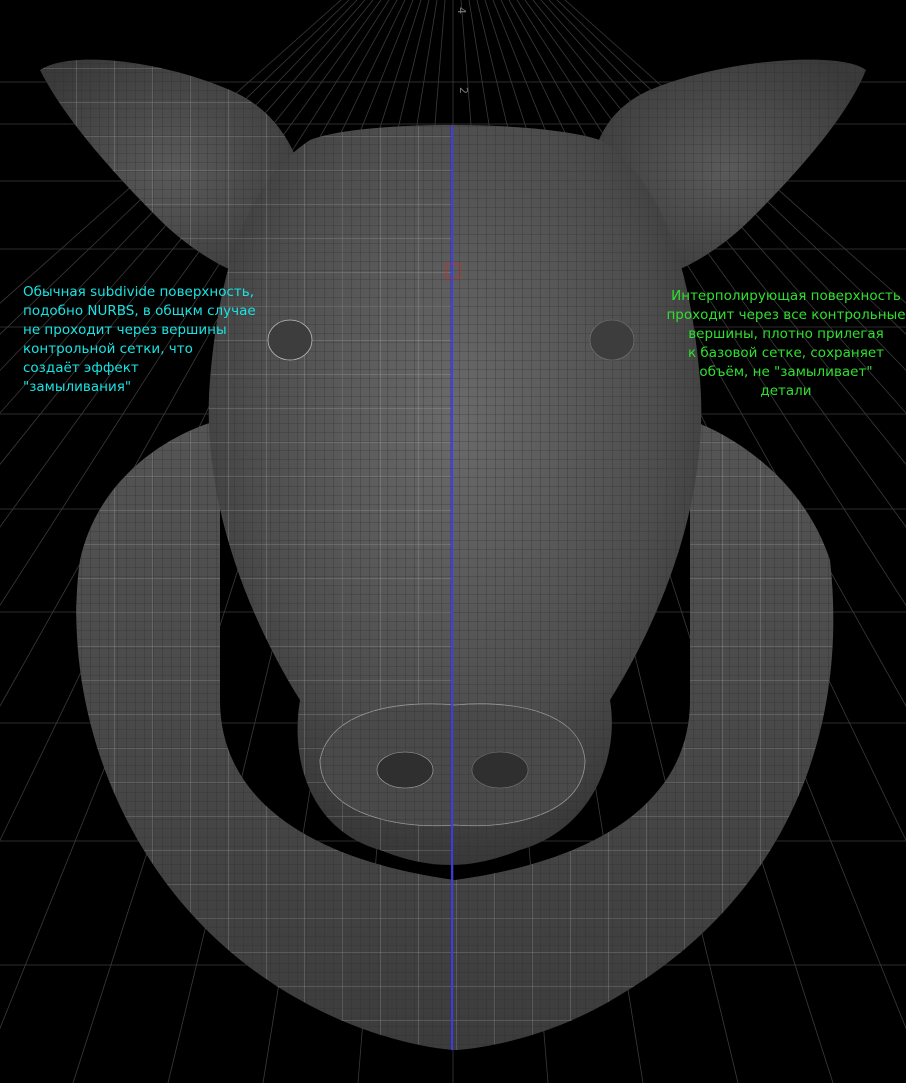 The width and height of the screenshot is (906, 1083). Describe the element at coordinates (405, 770) in the screenshot. I see `left-nostril` at that location.